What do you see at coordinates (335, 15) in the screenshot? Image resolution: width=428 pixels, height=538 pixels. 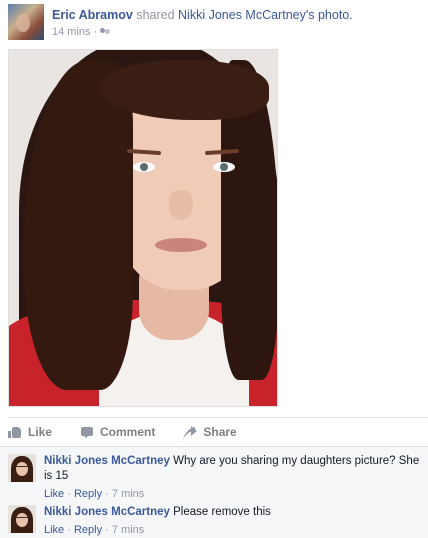 I see `photo-link: photo.` at bounding box center [335, 15].